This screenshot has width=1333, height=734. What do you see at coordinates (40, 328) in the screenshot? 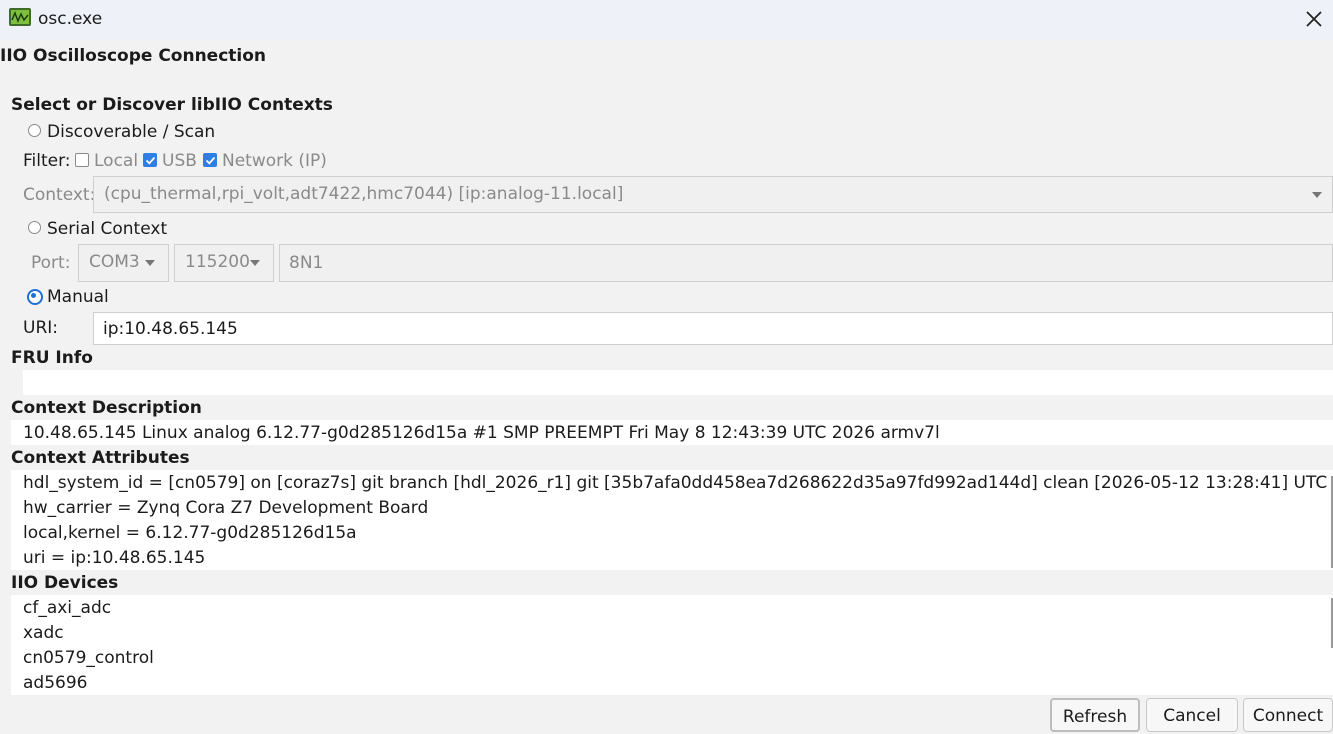
I see `uri-label: URI:` at bounding box center [40, 328].